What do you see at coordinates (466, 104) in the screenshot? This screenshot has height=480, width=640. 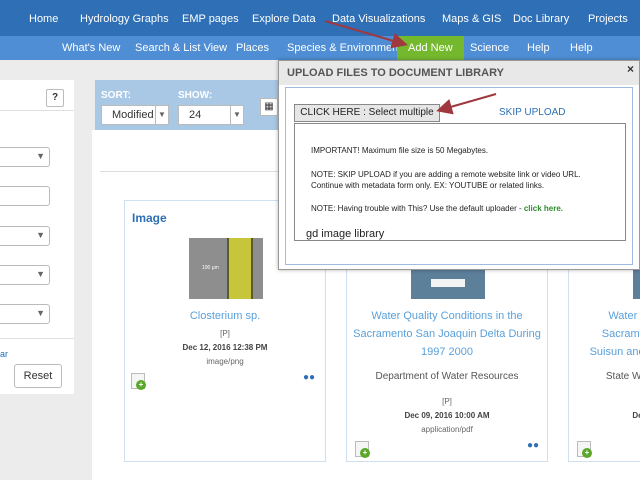 I see `arrow-to-select-files` at bounding box center [466, 104].